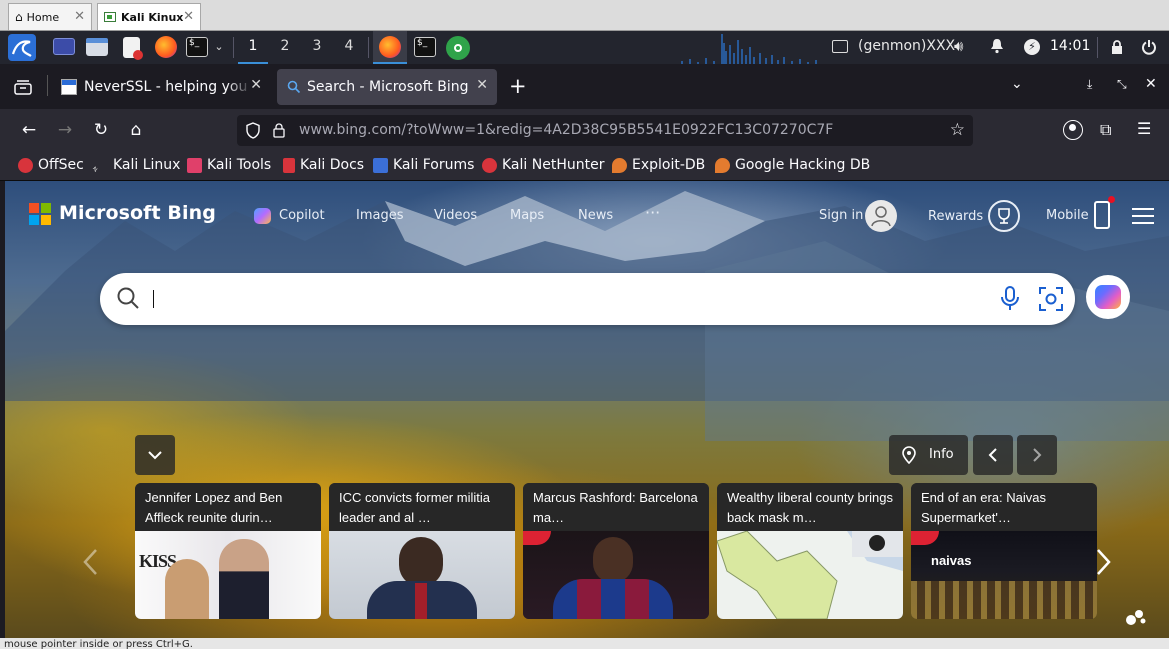 The height and width of the screenshot is (649, 1169). I want to click on rewards-link: Rewards, so click(955, 216).